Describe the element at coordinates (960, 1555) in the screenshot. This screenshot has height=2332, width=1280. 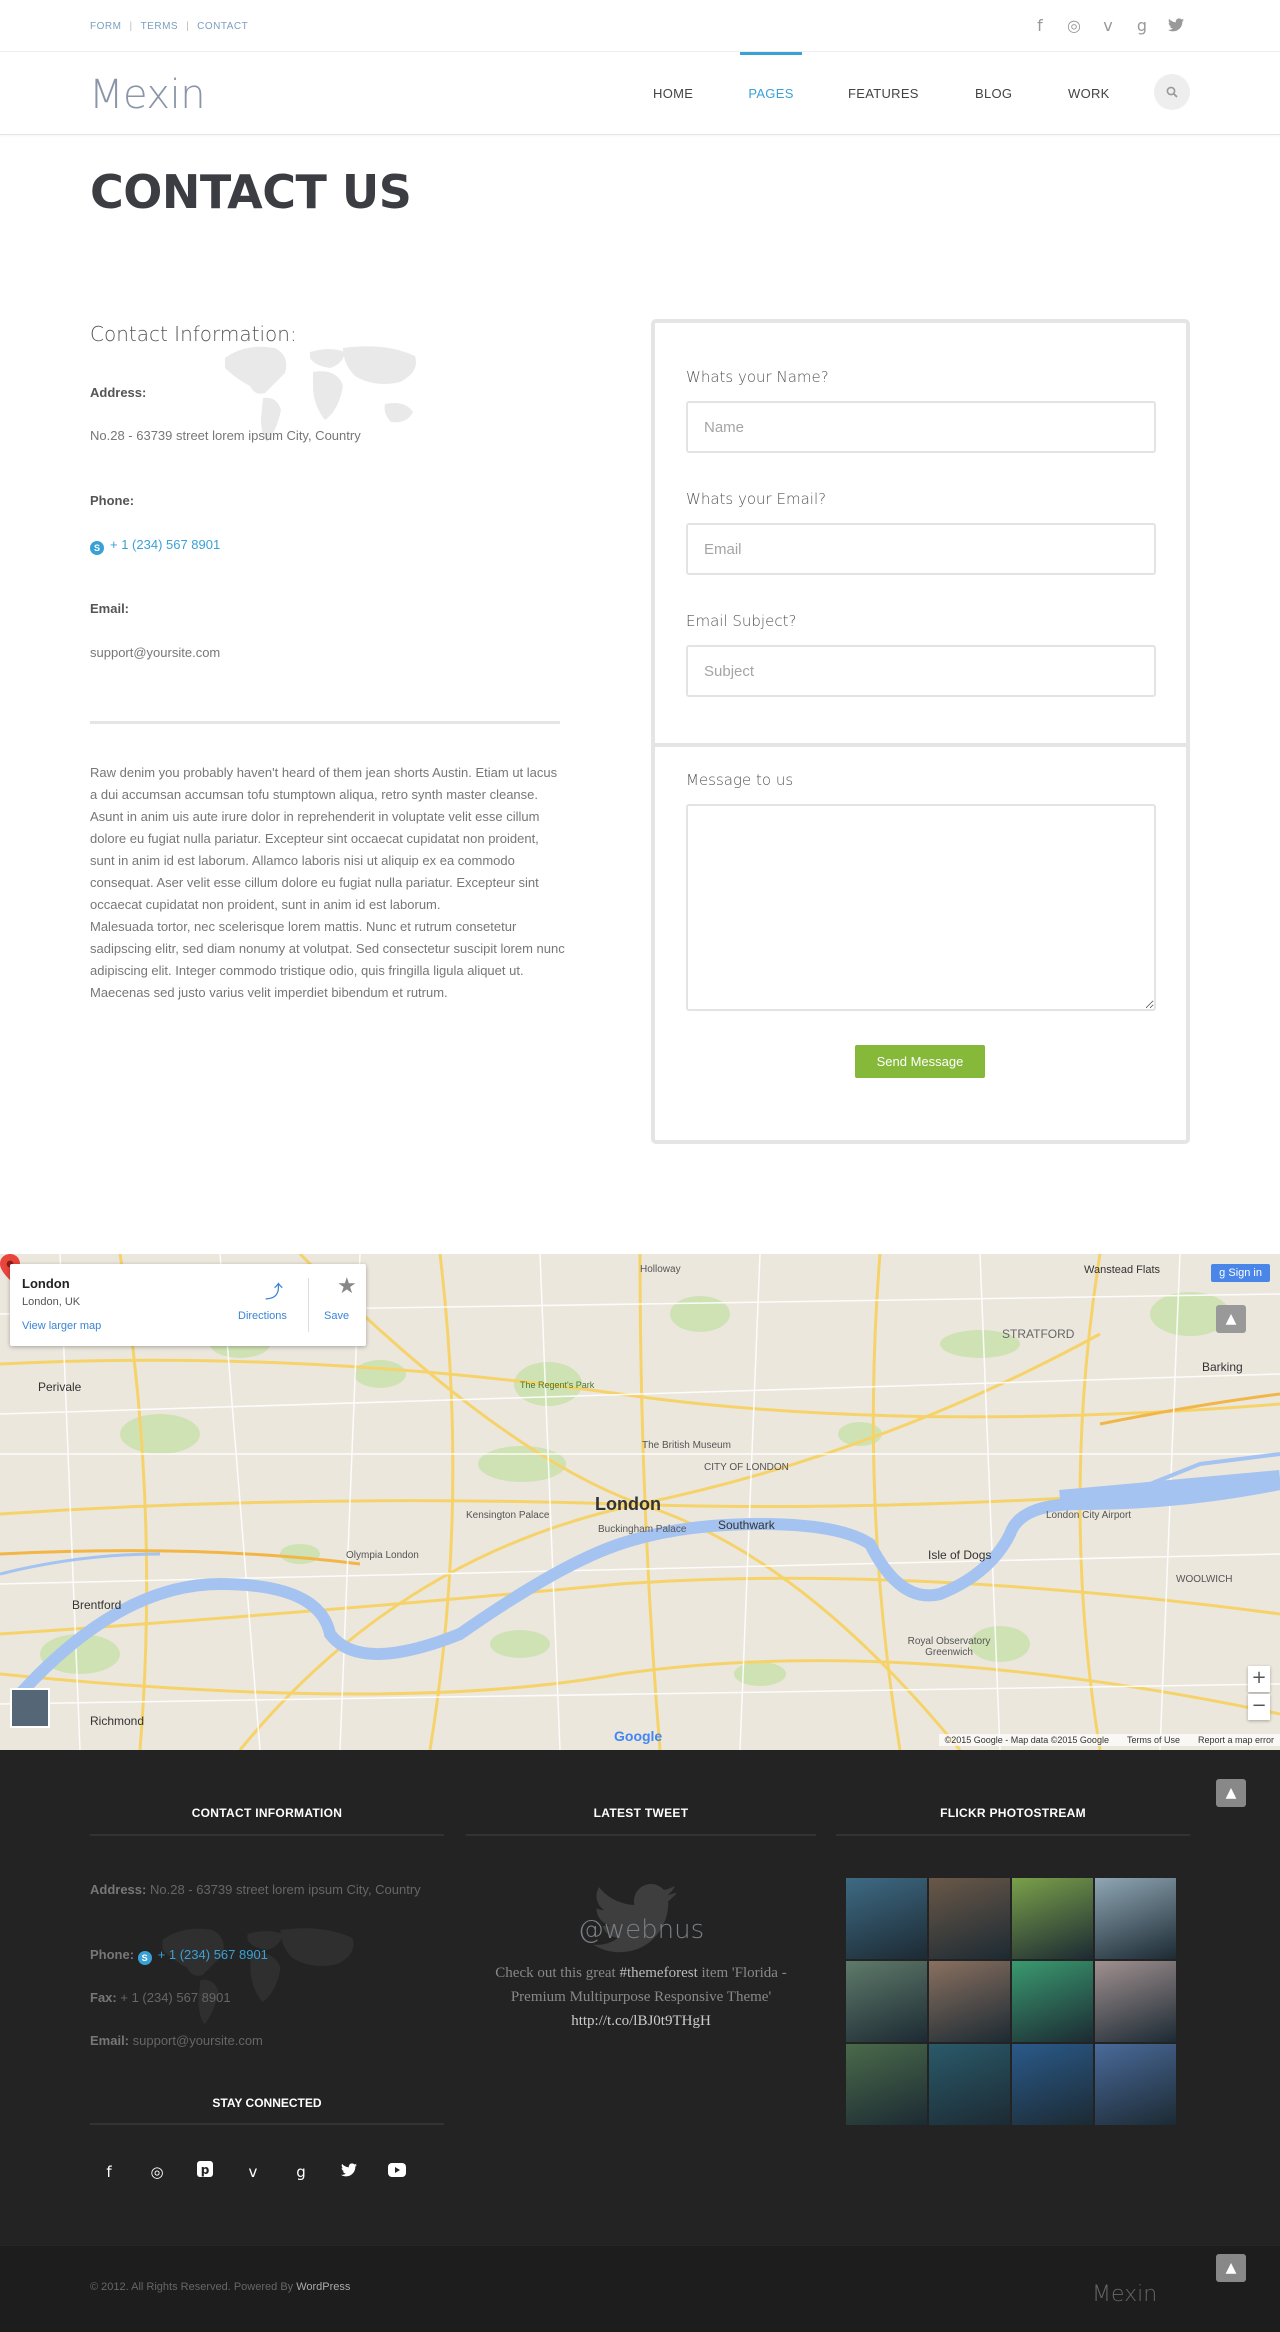
I see `map-label: Isle of Dogs` at that location.